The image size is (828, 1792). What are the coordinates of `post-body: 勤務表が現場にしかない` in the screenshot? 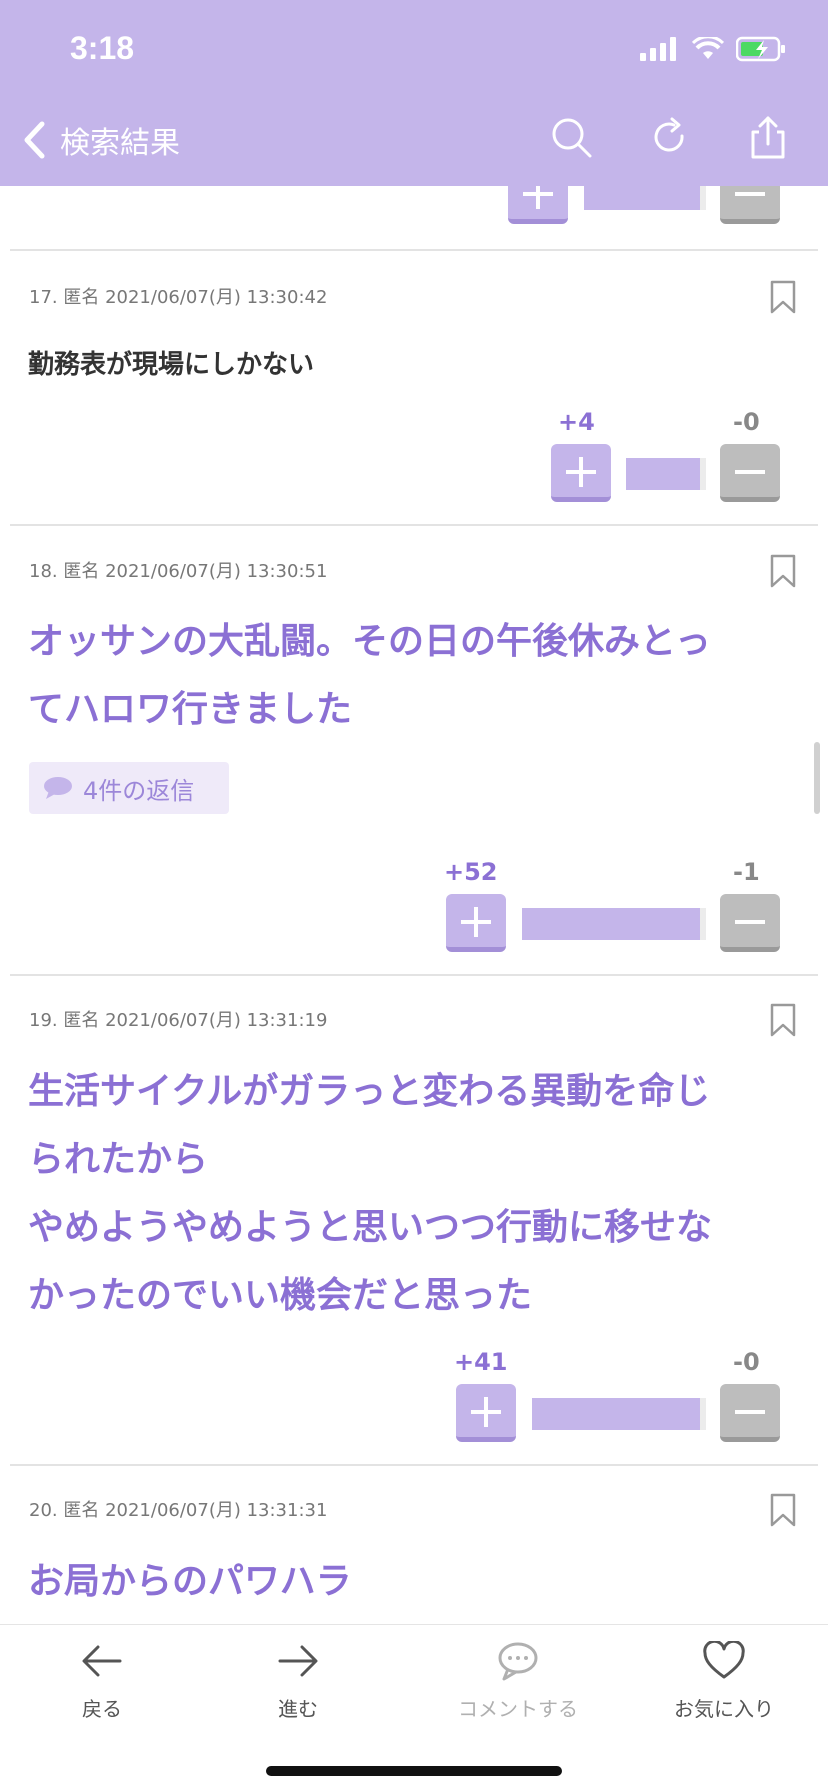 It's located at (171, 365).